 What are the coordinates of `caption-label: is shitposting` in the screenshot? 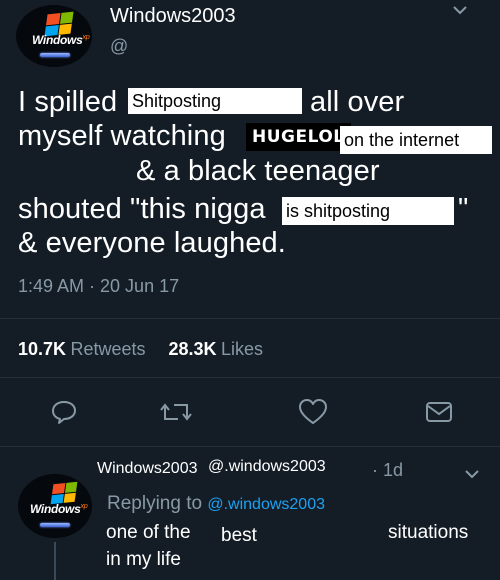 It's located at (368, 211).